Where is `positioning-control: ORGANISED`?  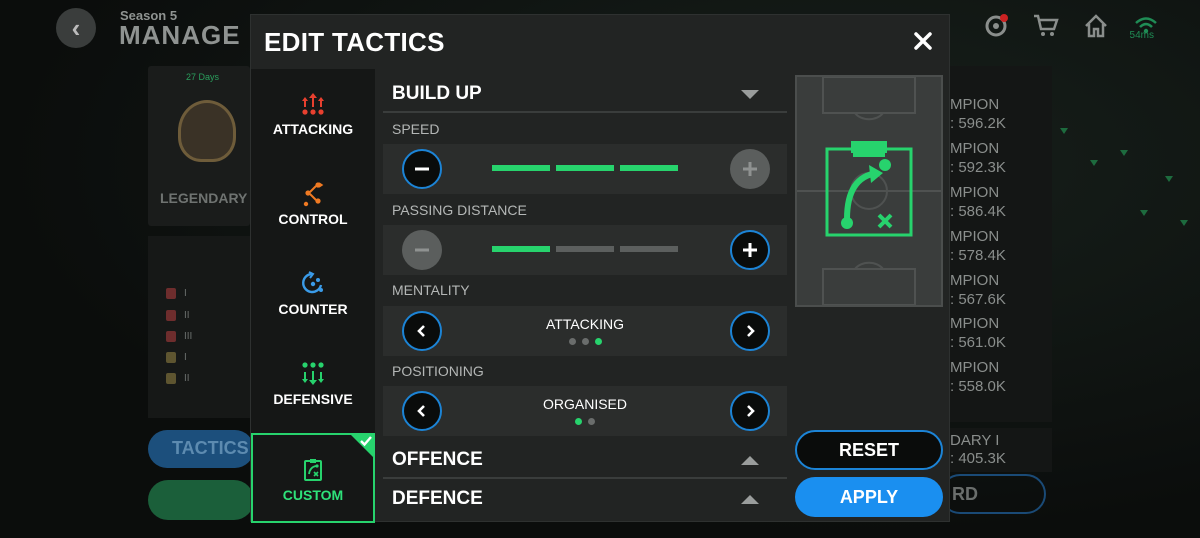 positioning-control: ORGANISED is located at coordinates (585, 411).